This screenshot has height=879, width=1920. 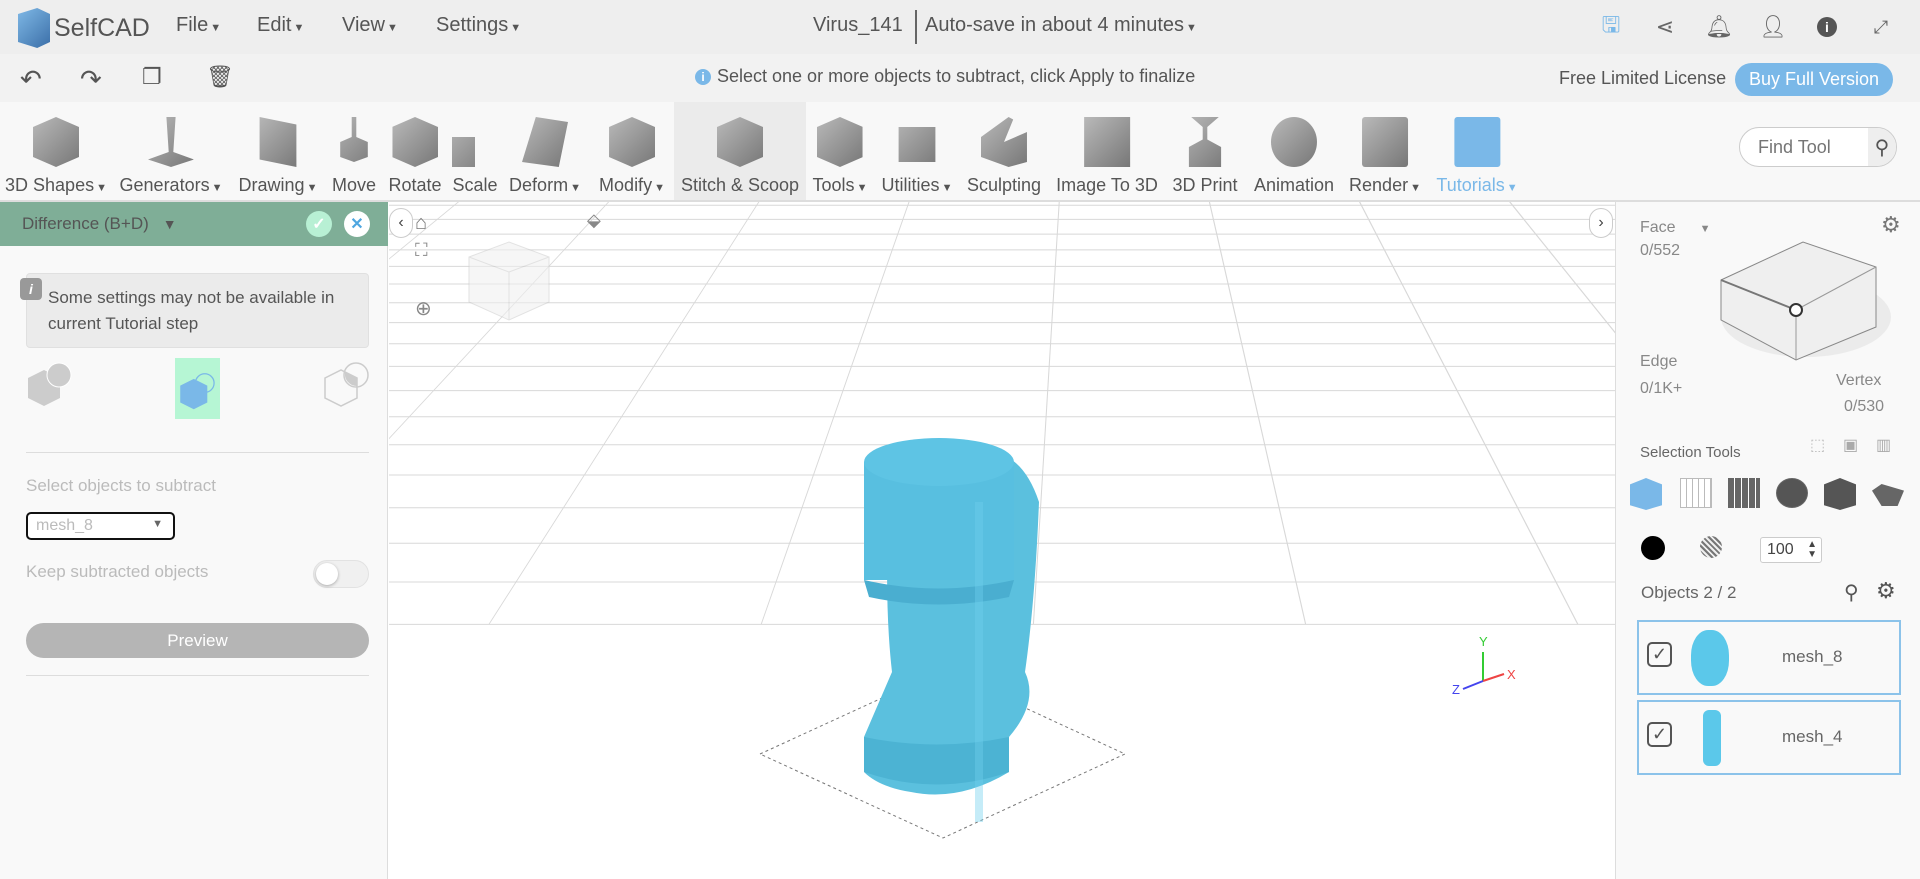 I want to click on collapse-right-panel-button: ›, so click(x=1601, y=223).